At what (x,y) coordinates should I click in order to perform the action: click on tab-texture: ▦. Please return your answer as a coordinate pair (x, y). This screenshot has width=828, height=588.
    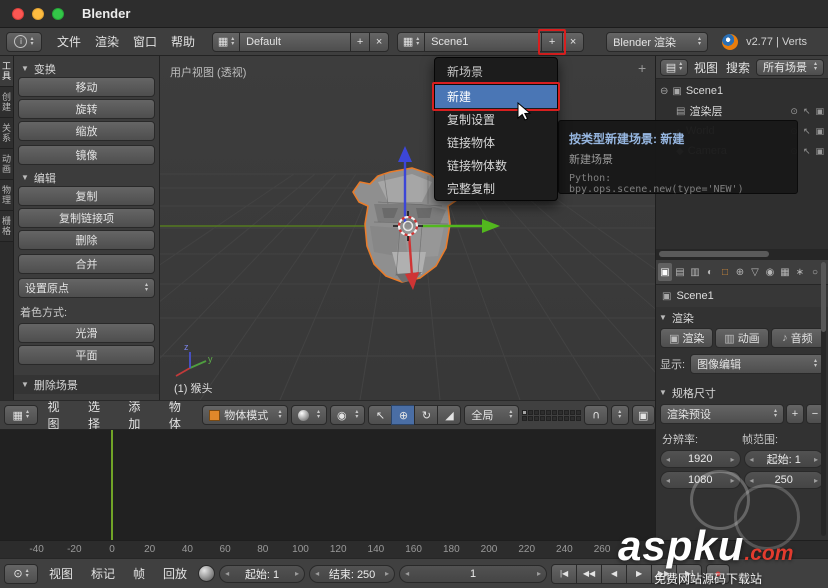
    Looking at the image, I should click on (785, 272).